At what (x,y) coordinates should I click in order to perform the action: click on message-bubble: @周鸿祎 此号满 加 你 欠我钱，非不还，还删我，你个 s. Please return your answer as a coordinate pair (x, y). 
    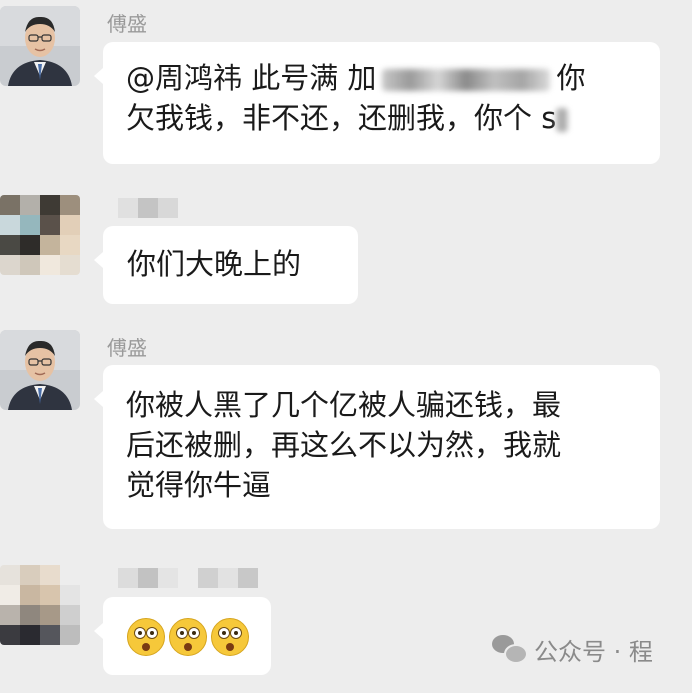
    Looking at the image, I should click on (377, 103).